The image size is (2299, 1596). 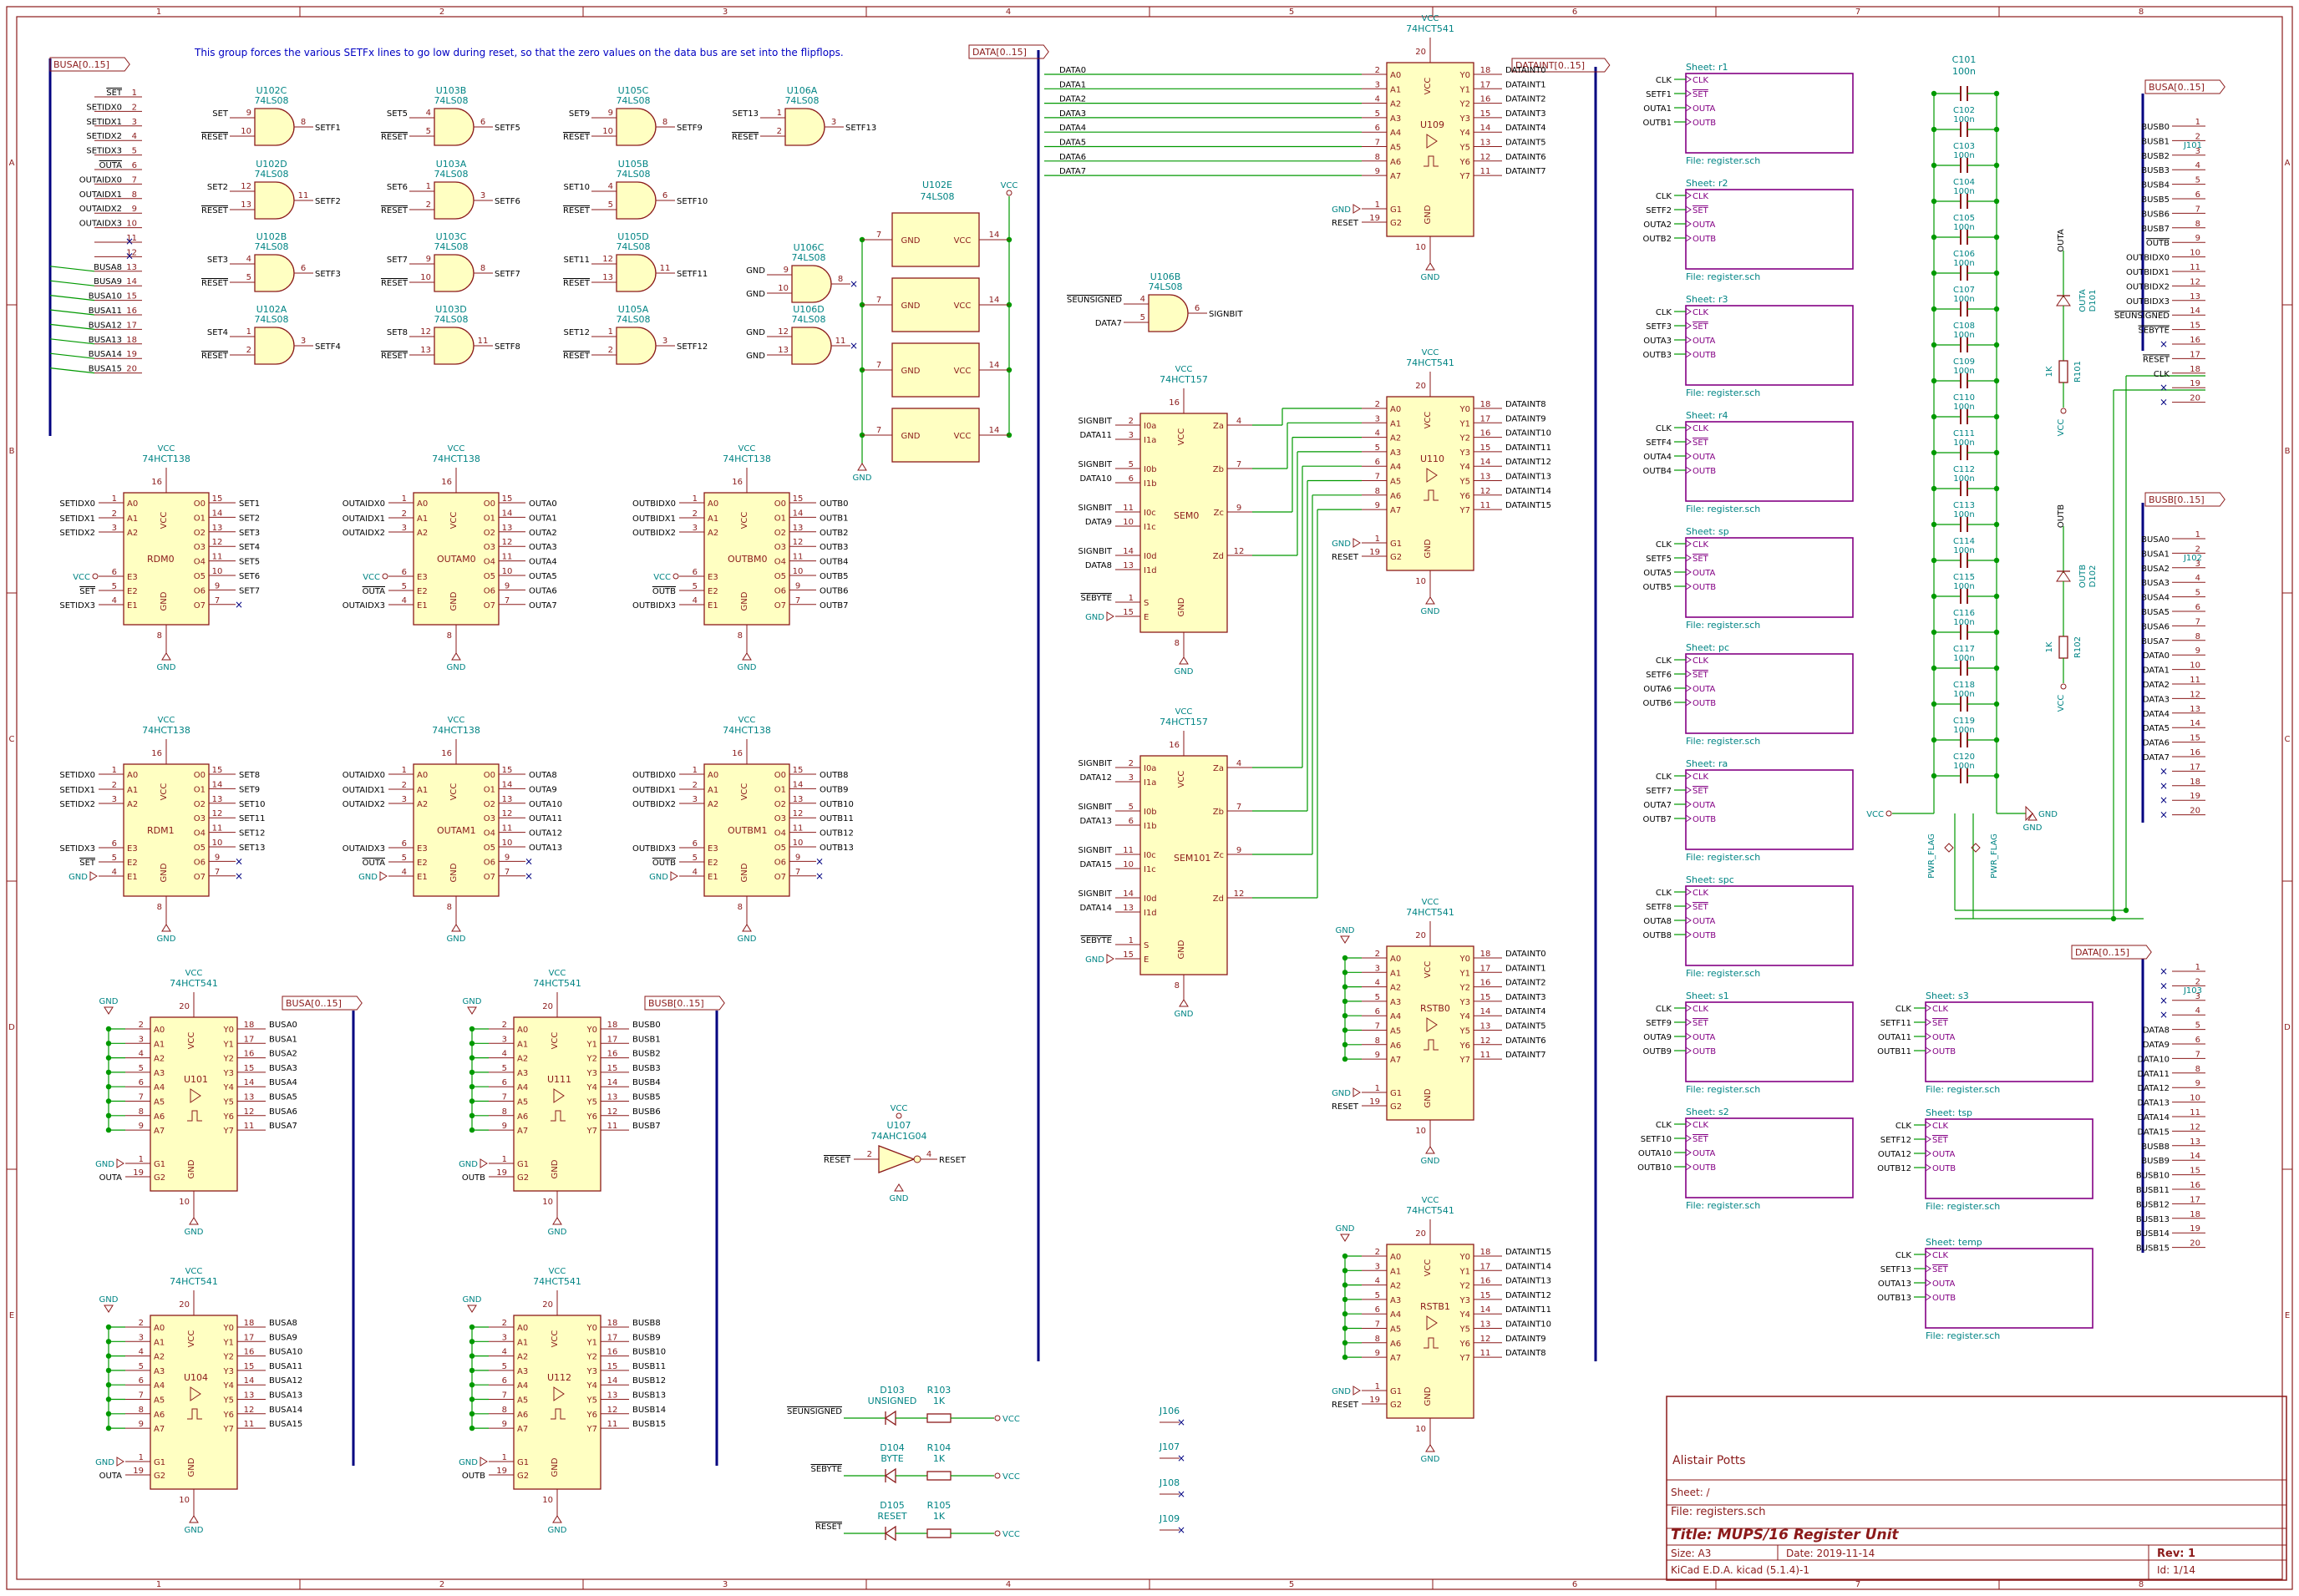 I want to click on connector-pin-number: 9, so click(x=2197, y=1084).